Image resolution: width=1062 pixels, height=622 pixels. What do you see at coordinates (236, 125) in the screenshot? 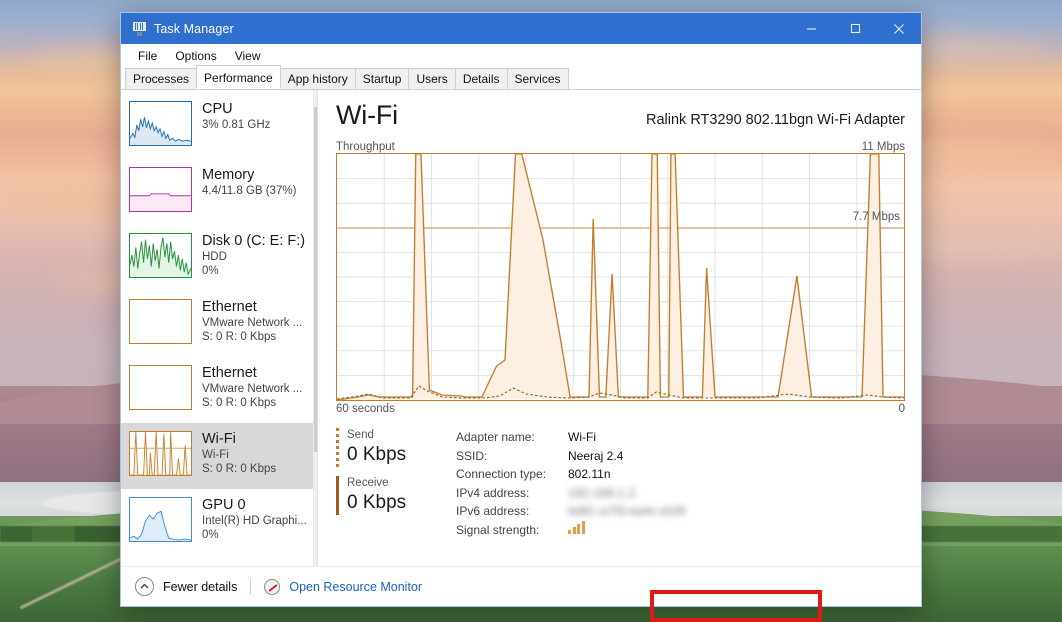
I see `sidebar-cpu-sub: 3% 0.81 GHz` at bounding box center [236, 125].